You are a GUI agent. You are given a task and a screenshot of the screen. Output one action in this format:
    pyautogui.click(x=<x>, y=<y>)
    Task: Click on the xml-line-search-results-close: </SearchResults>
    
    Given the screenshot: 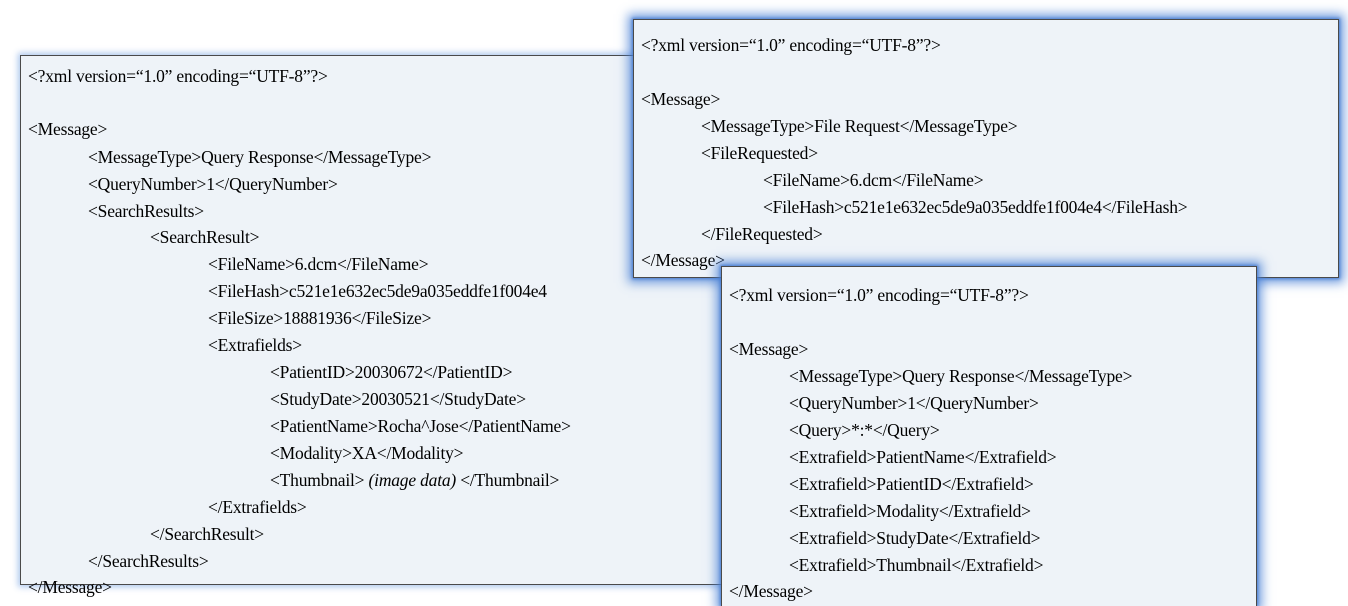 What is the action you would take?
    pyautogui.click(x=148, y=561)
    